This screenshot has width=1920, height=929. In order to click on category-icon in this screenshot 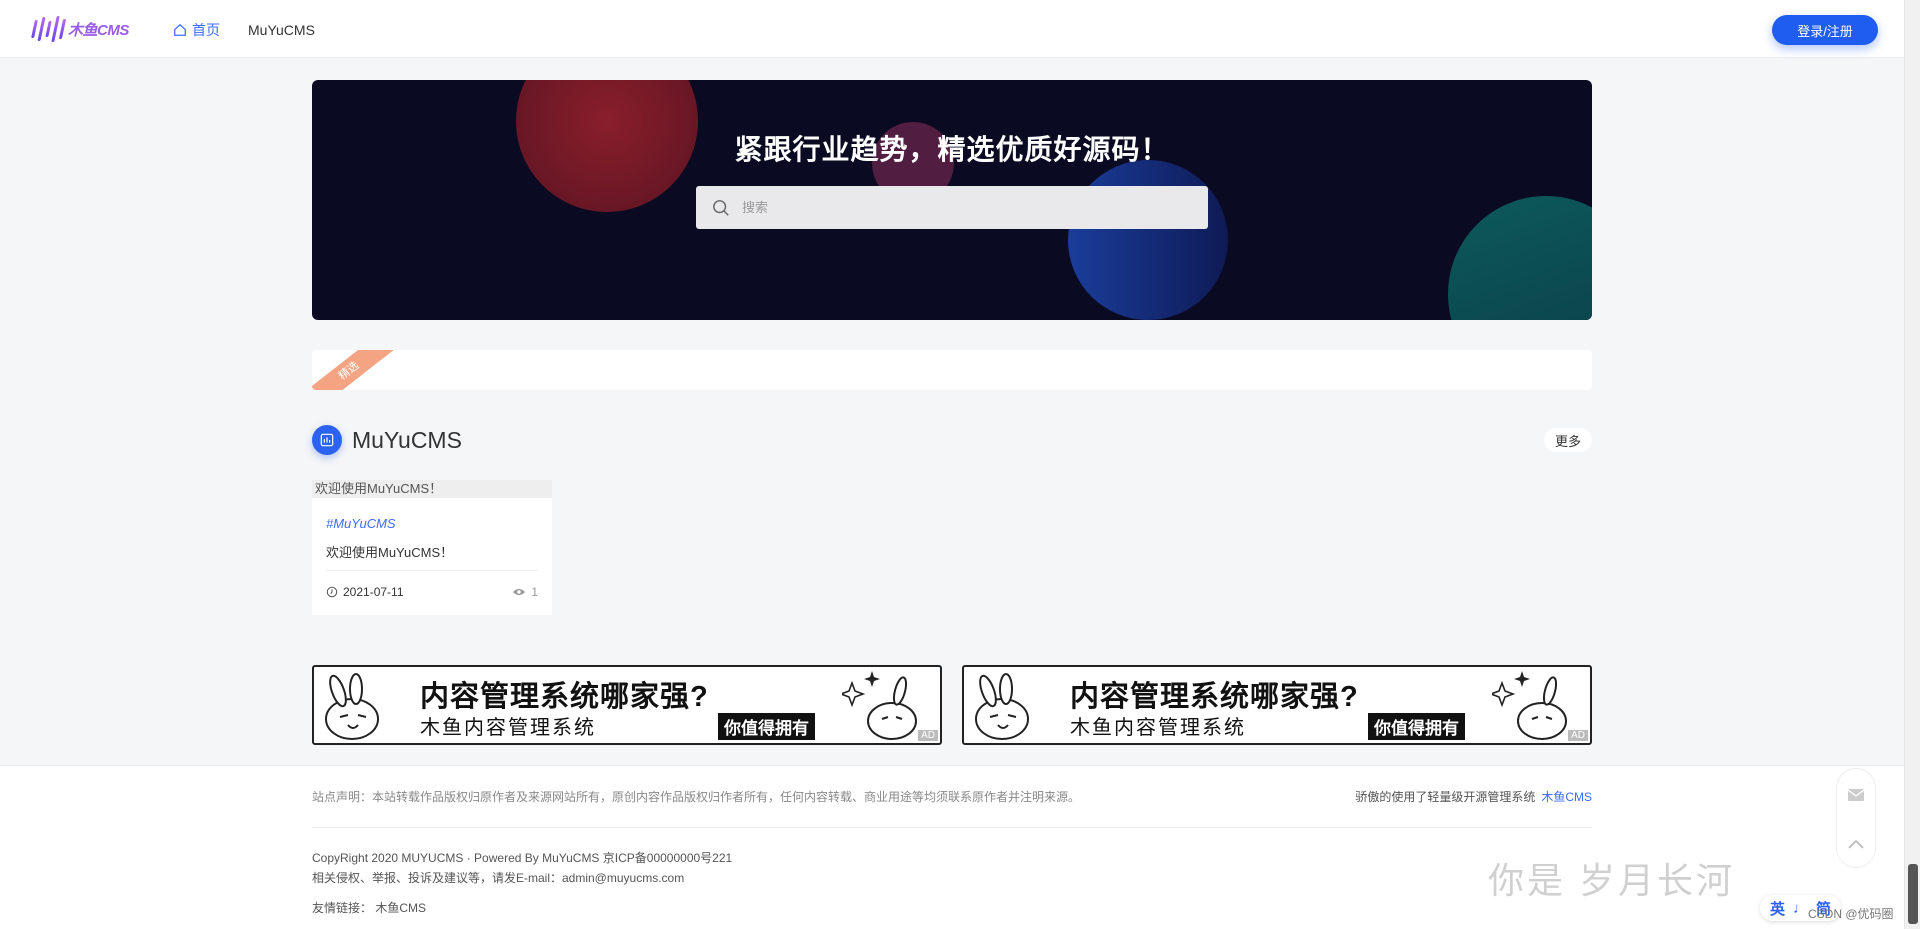, I will do `click(327, 440)`.